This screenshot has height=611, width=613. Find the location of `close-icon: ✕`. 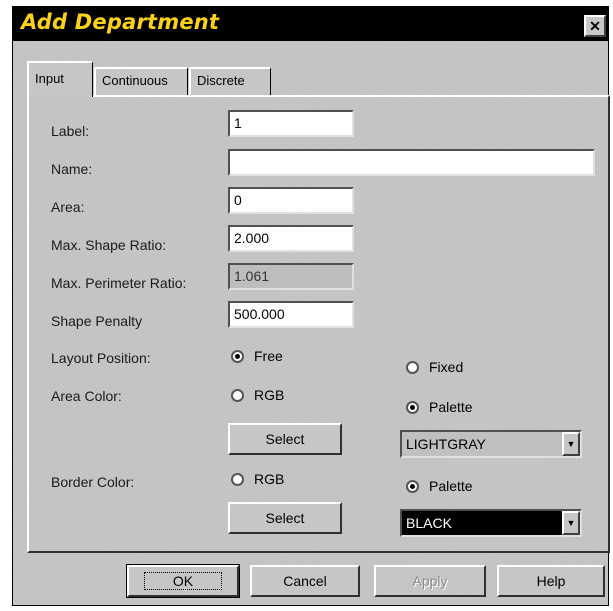

close-icon: ✕ is located at coordinates (595, 25).